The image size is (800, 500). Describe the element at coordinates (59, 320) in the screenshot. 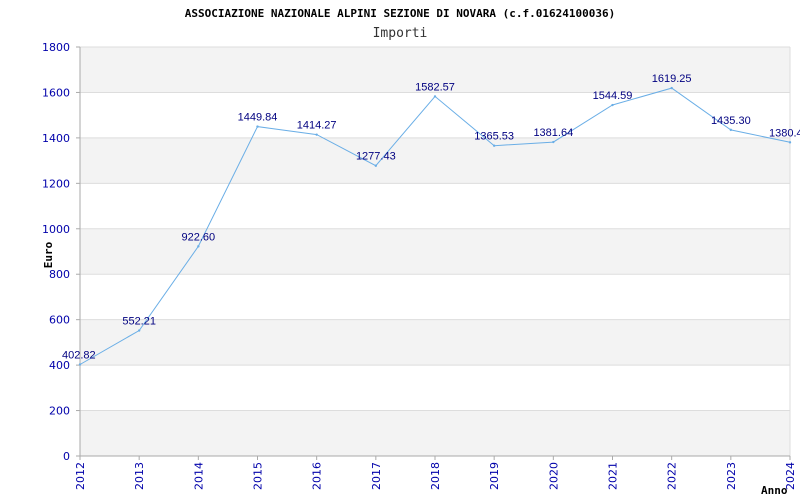

I see `y-tick-label: 600` at that location.